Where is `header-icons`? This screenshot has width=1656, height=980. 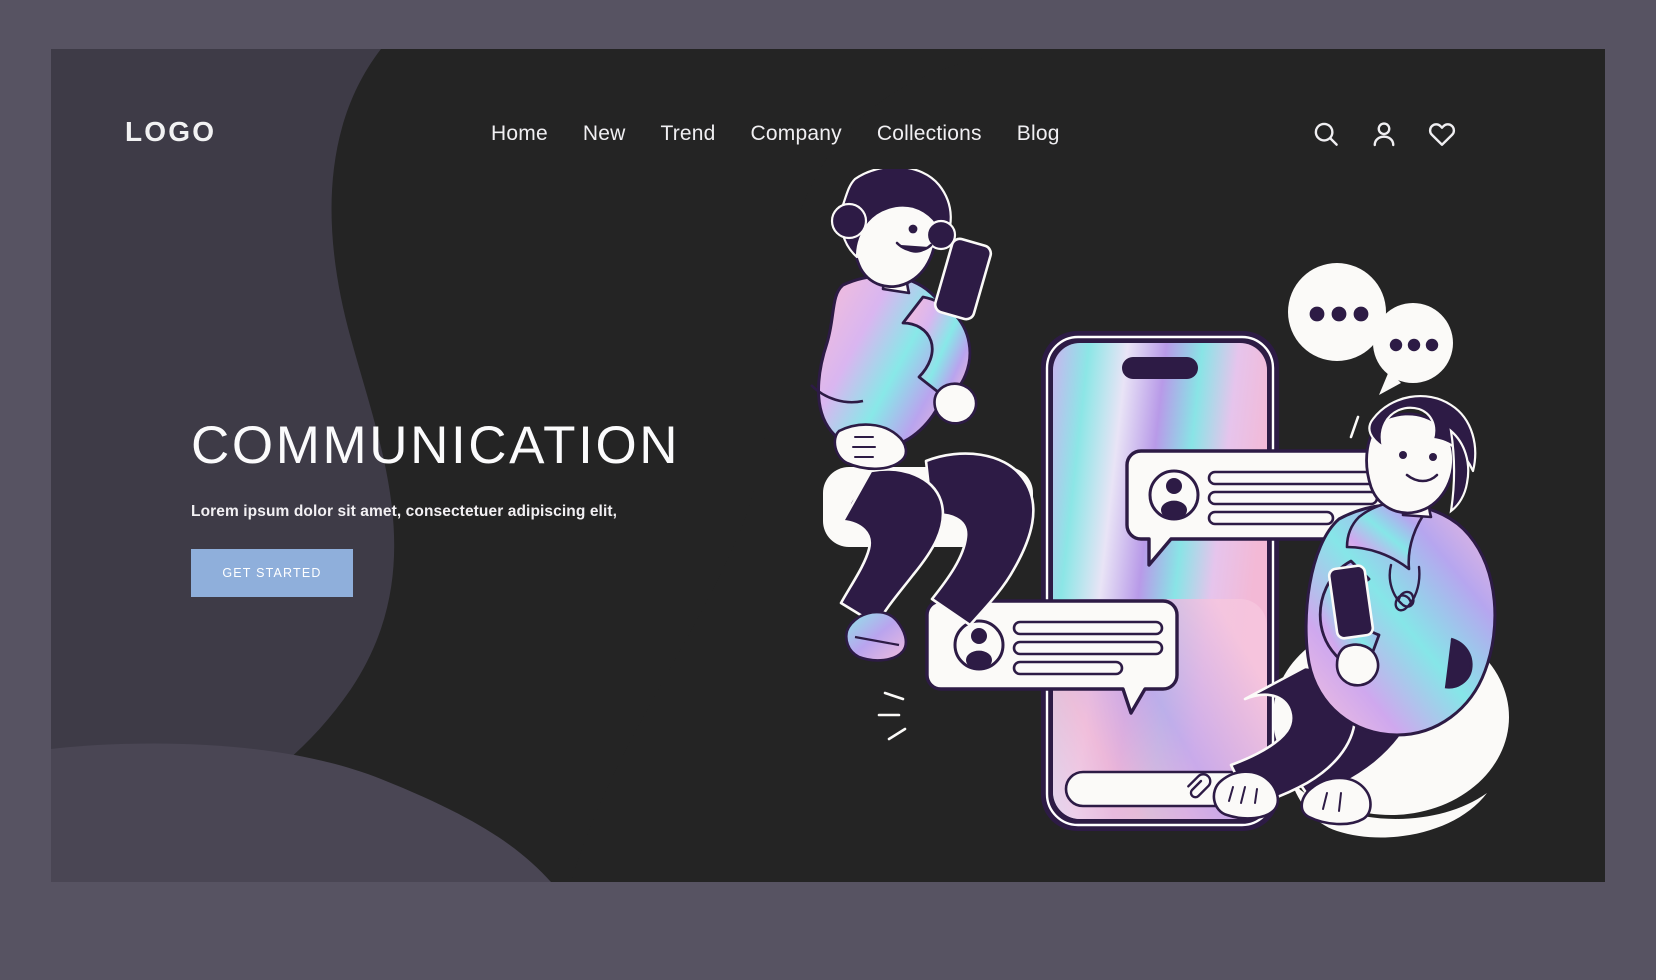 header-icons is located at coordinates (1384, 134).